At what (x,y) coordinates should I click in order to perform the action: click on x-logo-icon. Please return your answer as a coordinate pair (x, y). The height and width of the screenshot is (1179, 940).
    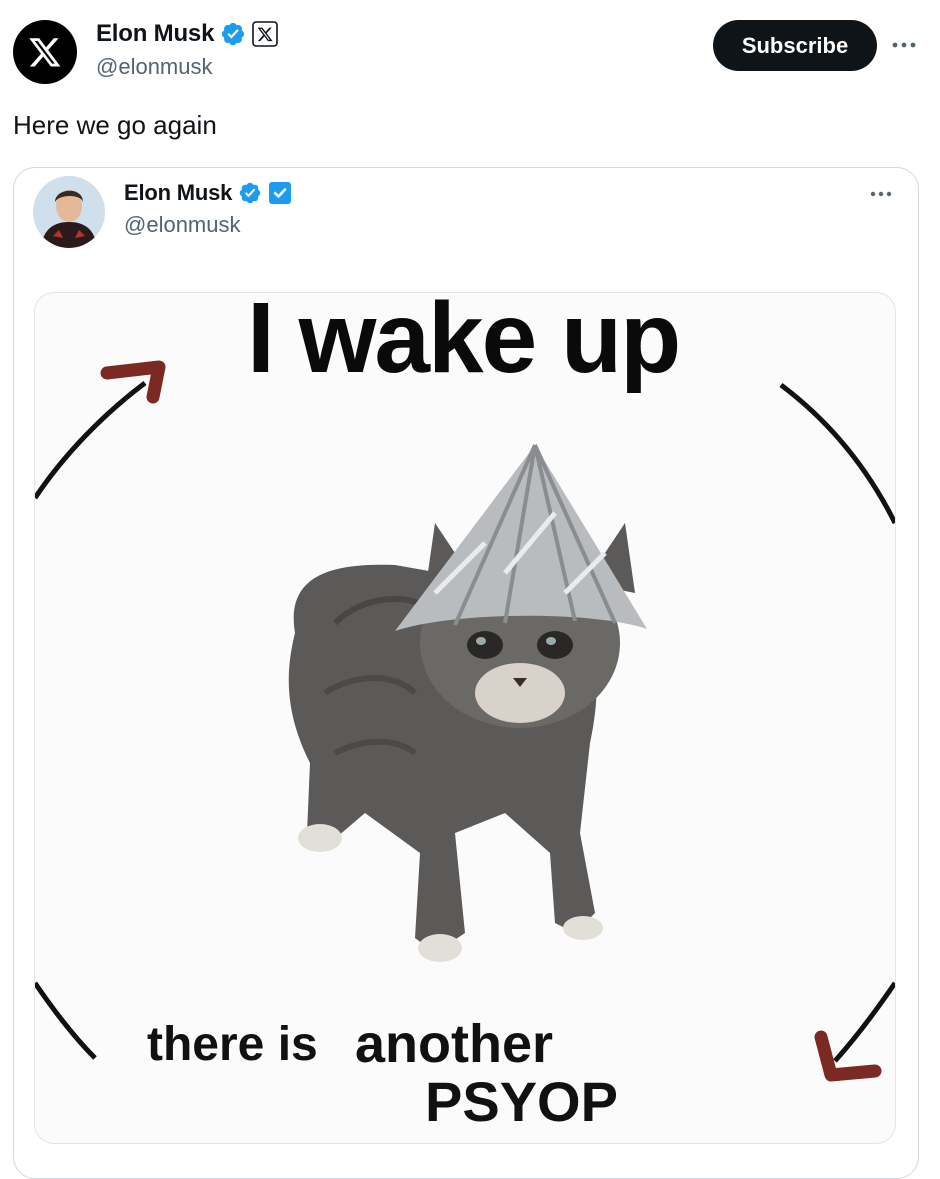
    Looking at the image, I should click on (45, 52).